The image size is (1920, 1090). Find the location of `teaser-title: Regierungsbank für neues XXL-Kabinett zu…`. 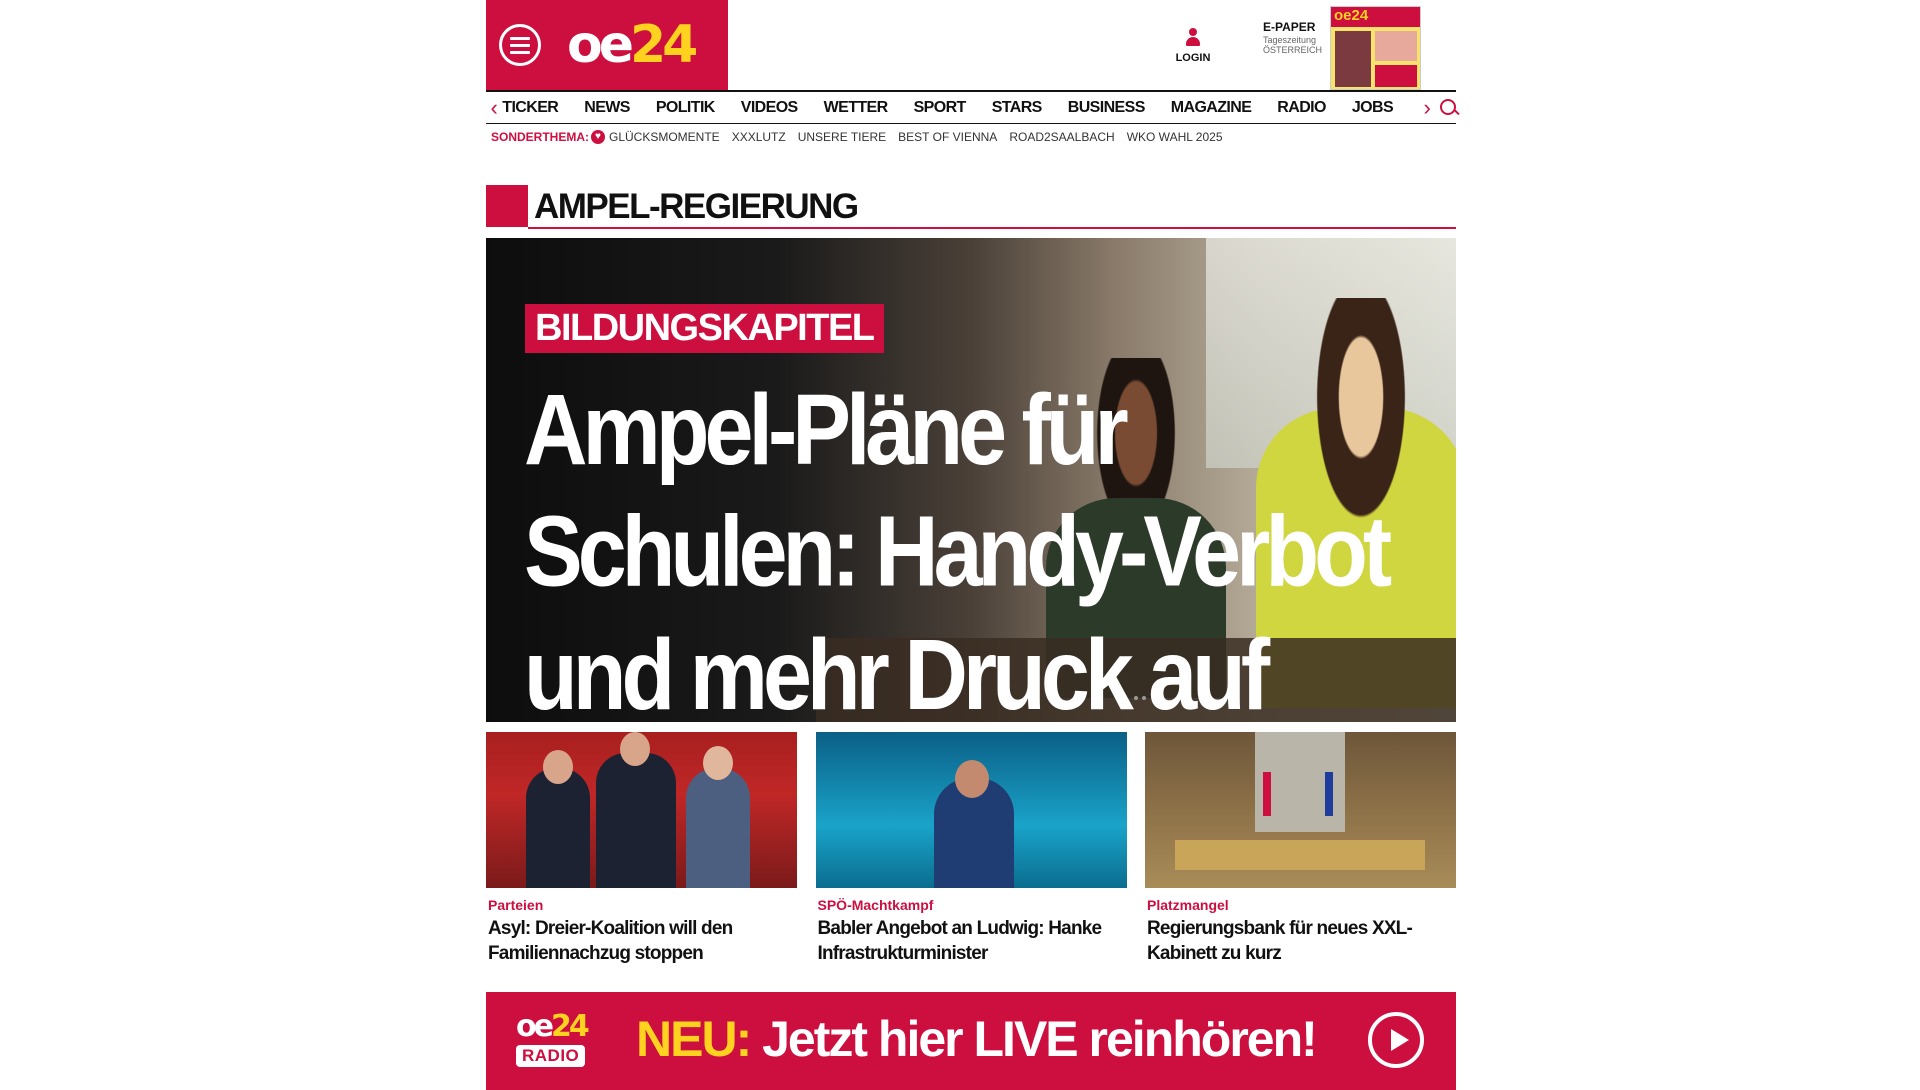

teaser-title: Regierungsbank für neues XXL-Kabinett zu… is located at coordinates (1301, 941).